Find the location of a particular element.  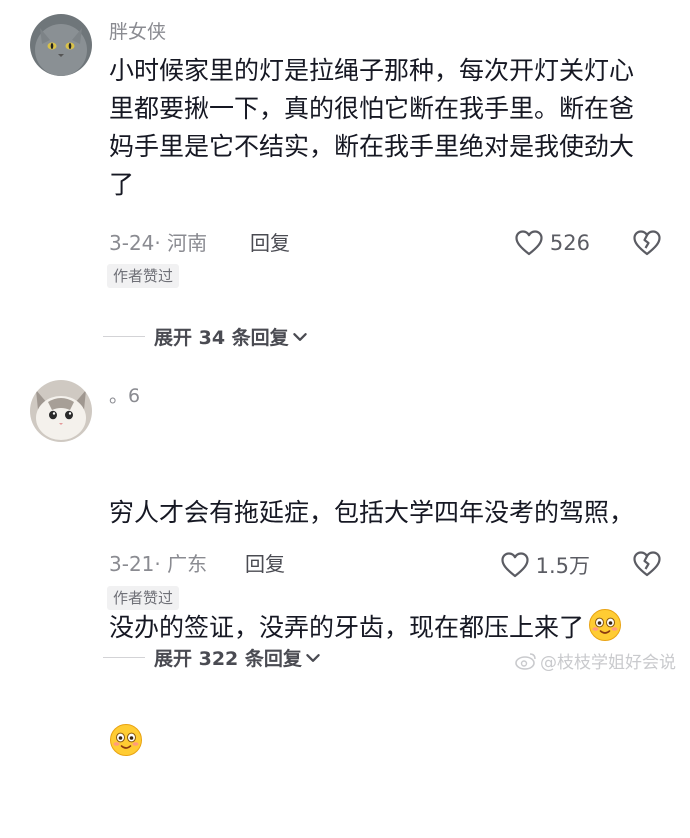

date-location: 3-21· 广东 is located at coordinates (158, 564).